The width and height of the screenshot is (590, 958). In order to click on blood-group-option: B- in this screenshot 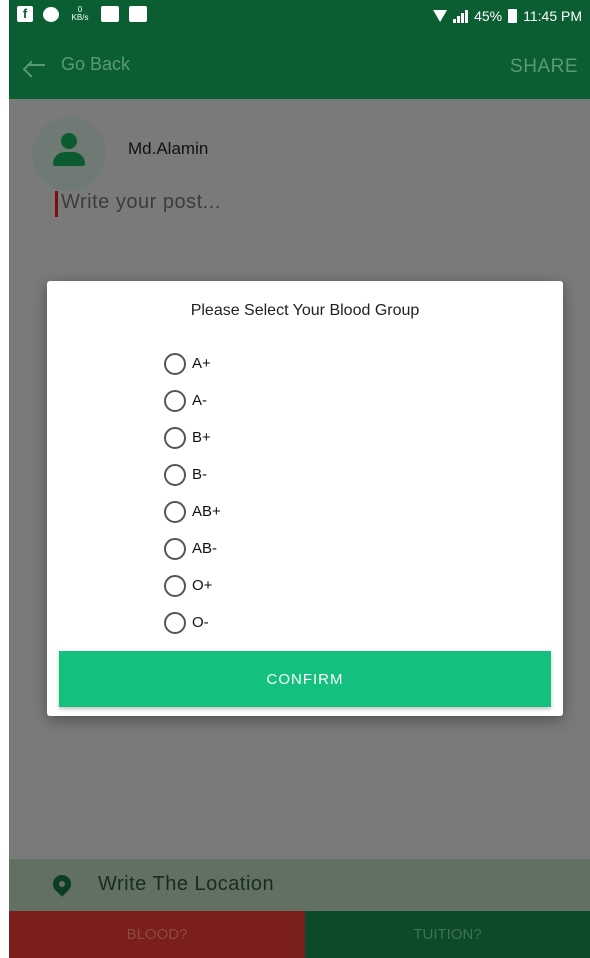, I will do `click(192, 474)`.